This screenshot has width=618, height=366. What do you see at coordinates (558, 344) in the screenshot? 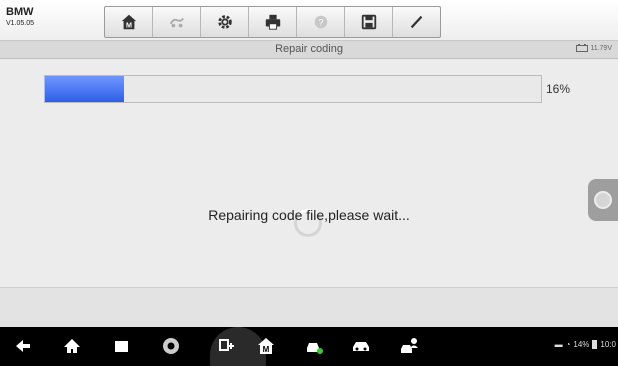
I see `message-icon: ▬` at bounding box center [558, 344].